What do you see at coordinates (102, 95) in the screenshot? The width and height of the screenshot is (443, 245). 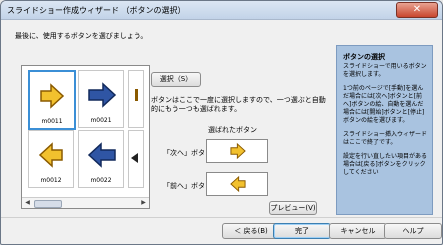 I see `blue-right-arrow-icon` at bounding box center [102, 95].